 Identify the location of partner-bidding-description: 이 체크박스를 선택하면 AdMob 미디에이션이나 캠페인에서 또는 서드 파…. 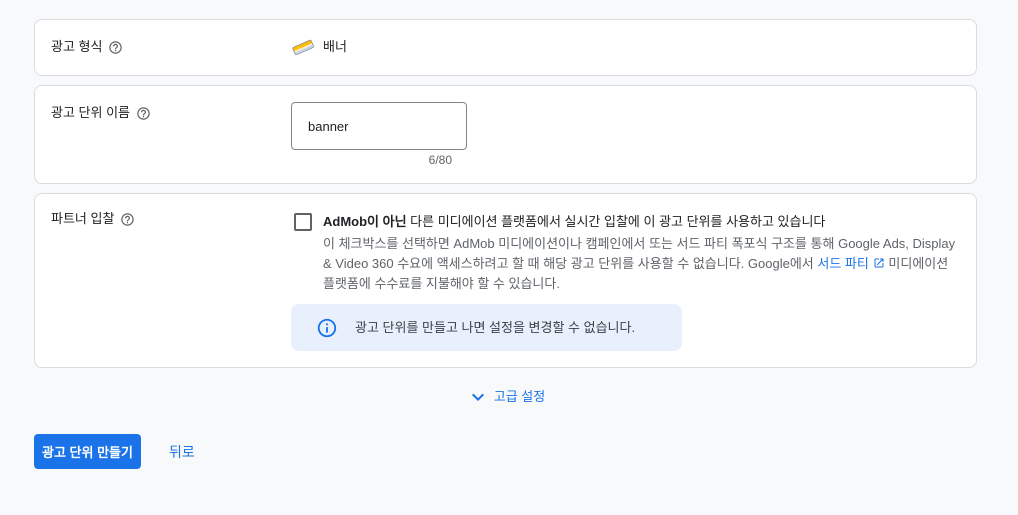
(641, 264).